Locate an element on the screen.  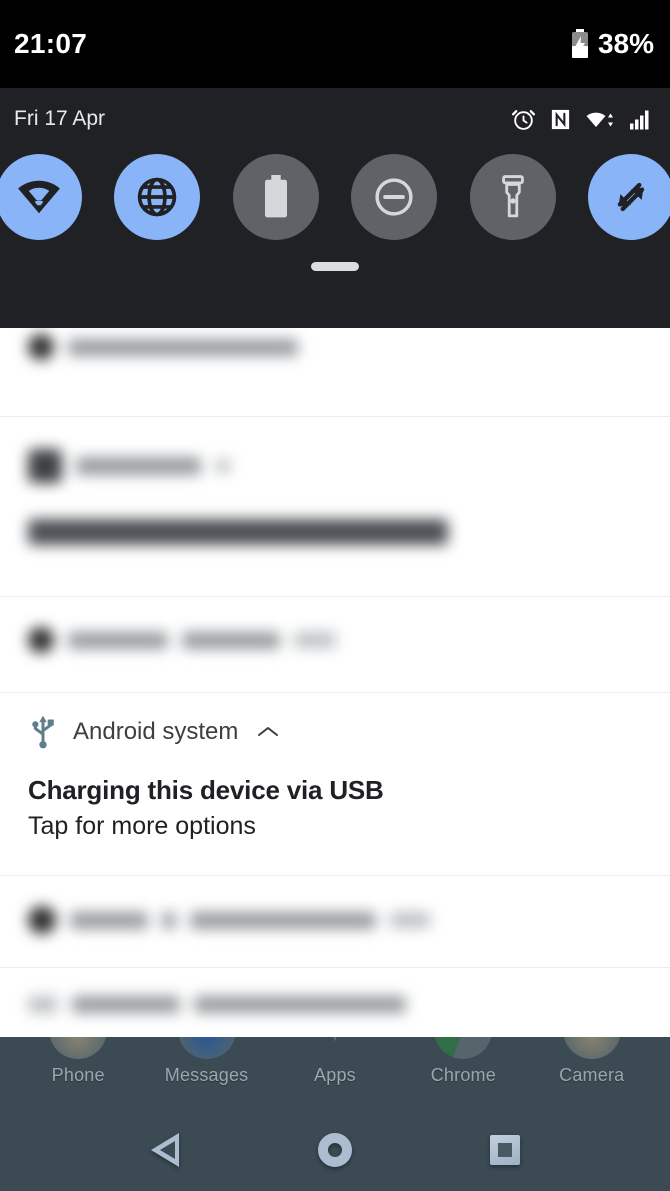
flashlight-icon is located at coordinates (512, 196).